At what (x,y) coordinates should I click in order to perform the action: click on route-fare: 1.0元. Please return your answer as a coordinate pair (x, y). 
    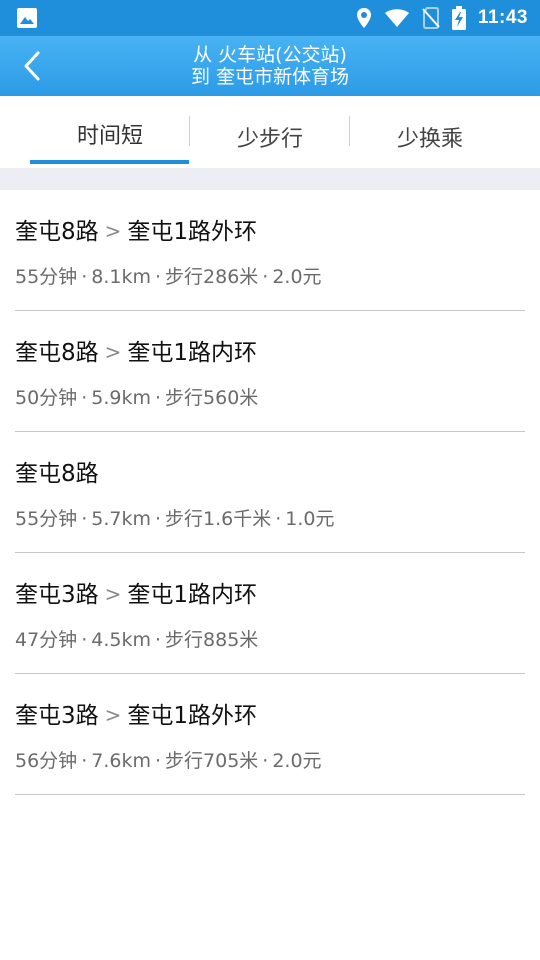
    Looking at the image, I should click on (310, 519).